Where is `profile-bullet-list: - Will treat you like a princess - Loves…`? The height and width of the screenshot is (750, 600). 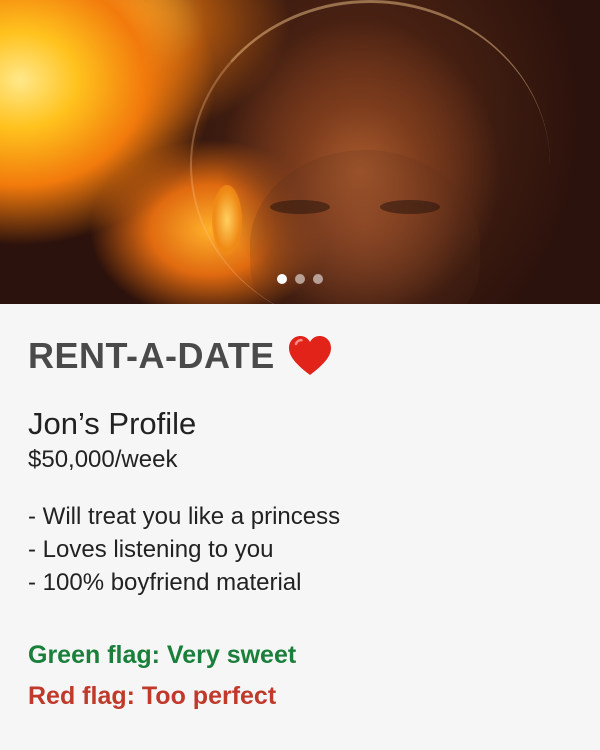
profile-bullet-list: - Will treat you like a princess - Loves… is located at coordinates (300, 549).